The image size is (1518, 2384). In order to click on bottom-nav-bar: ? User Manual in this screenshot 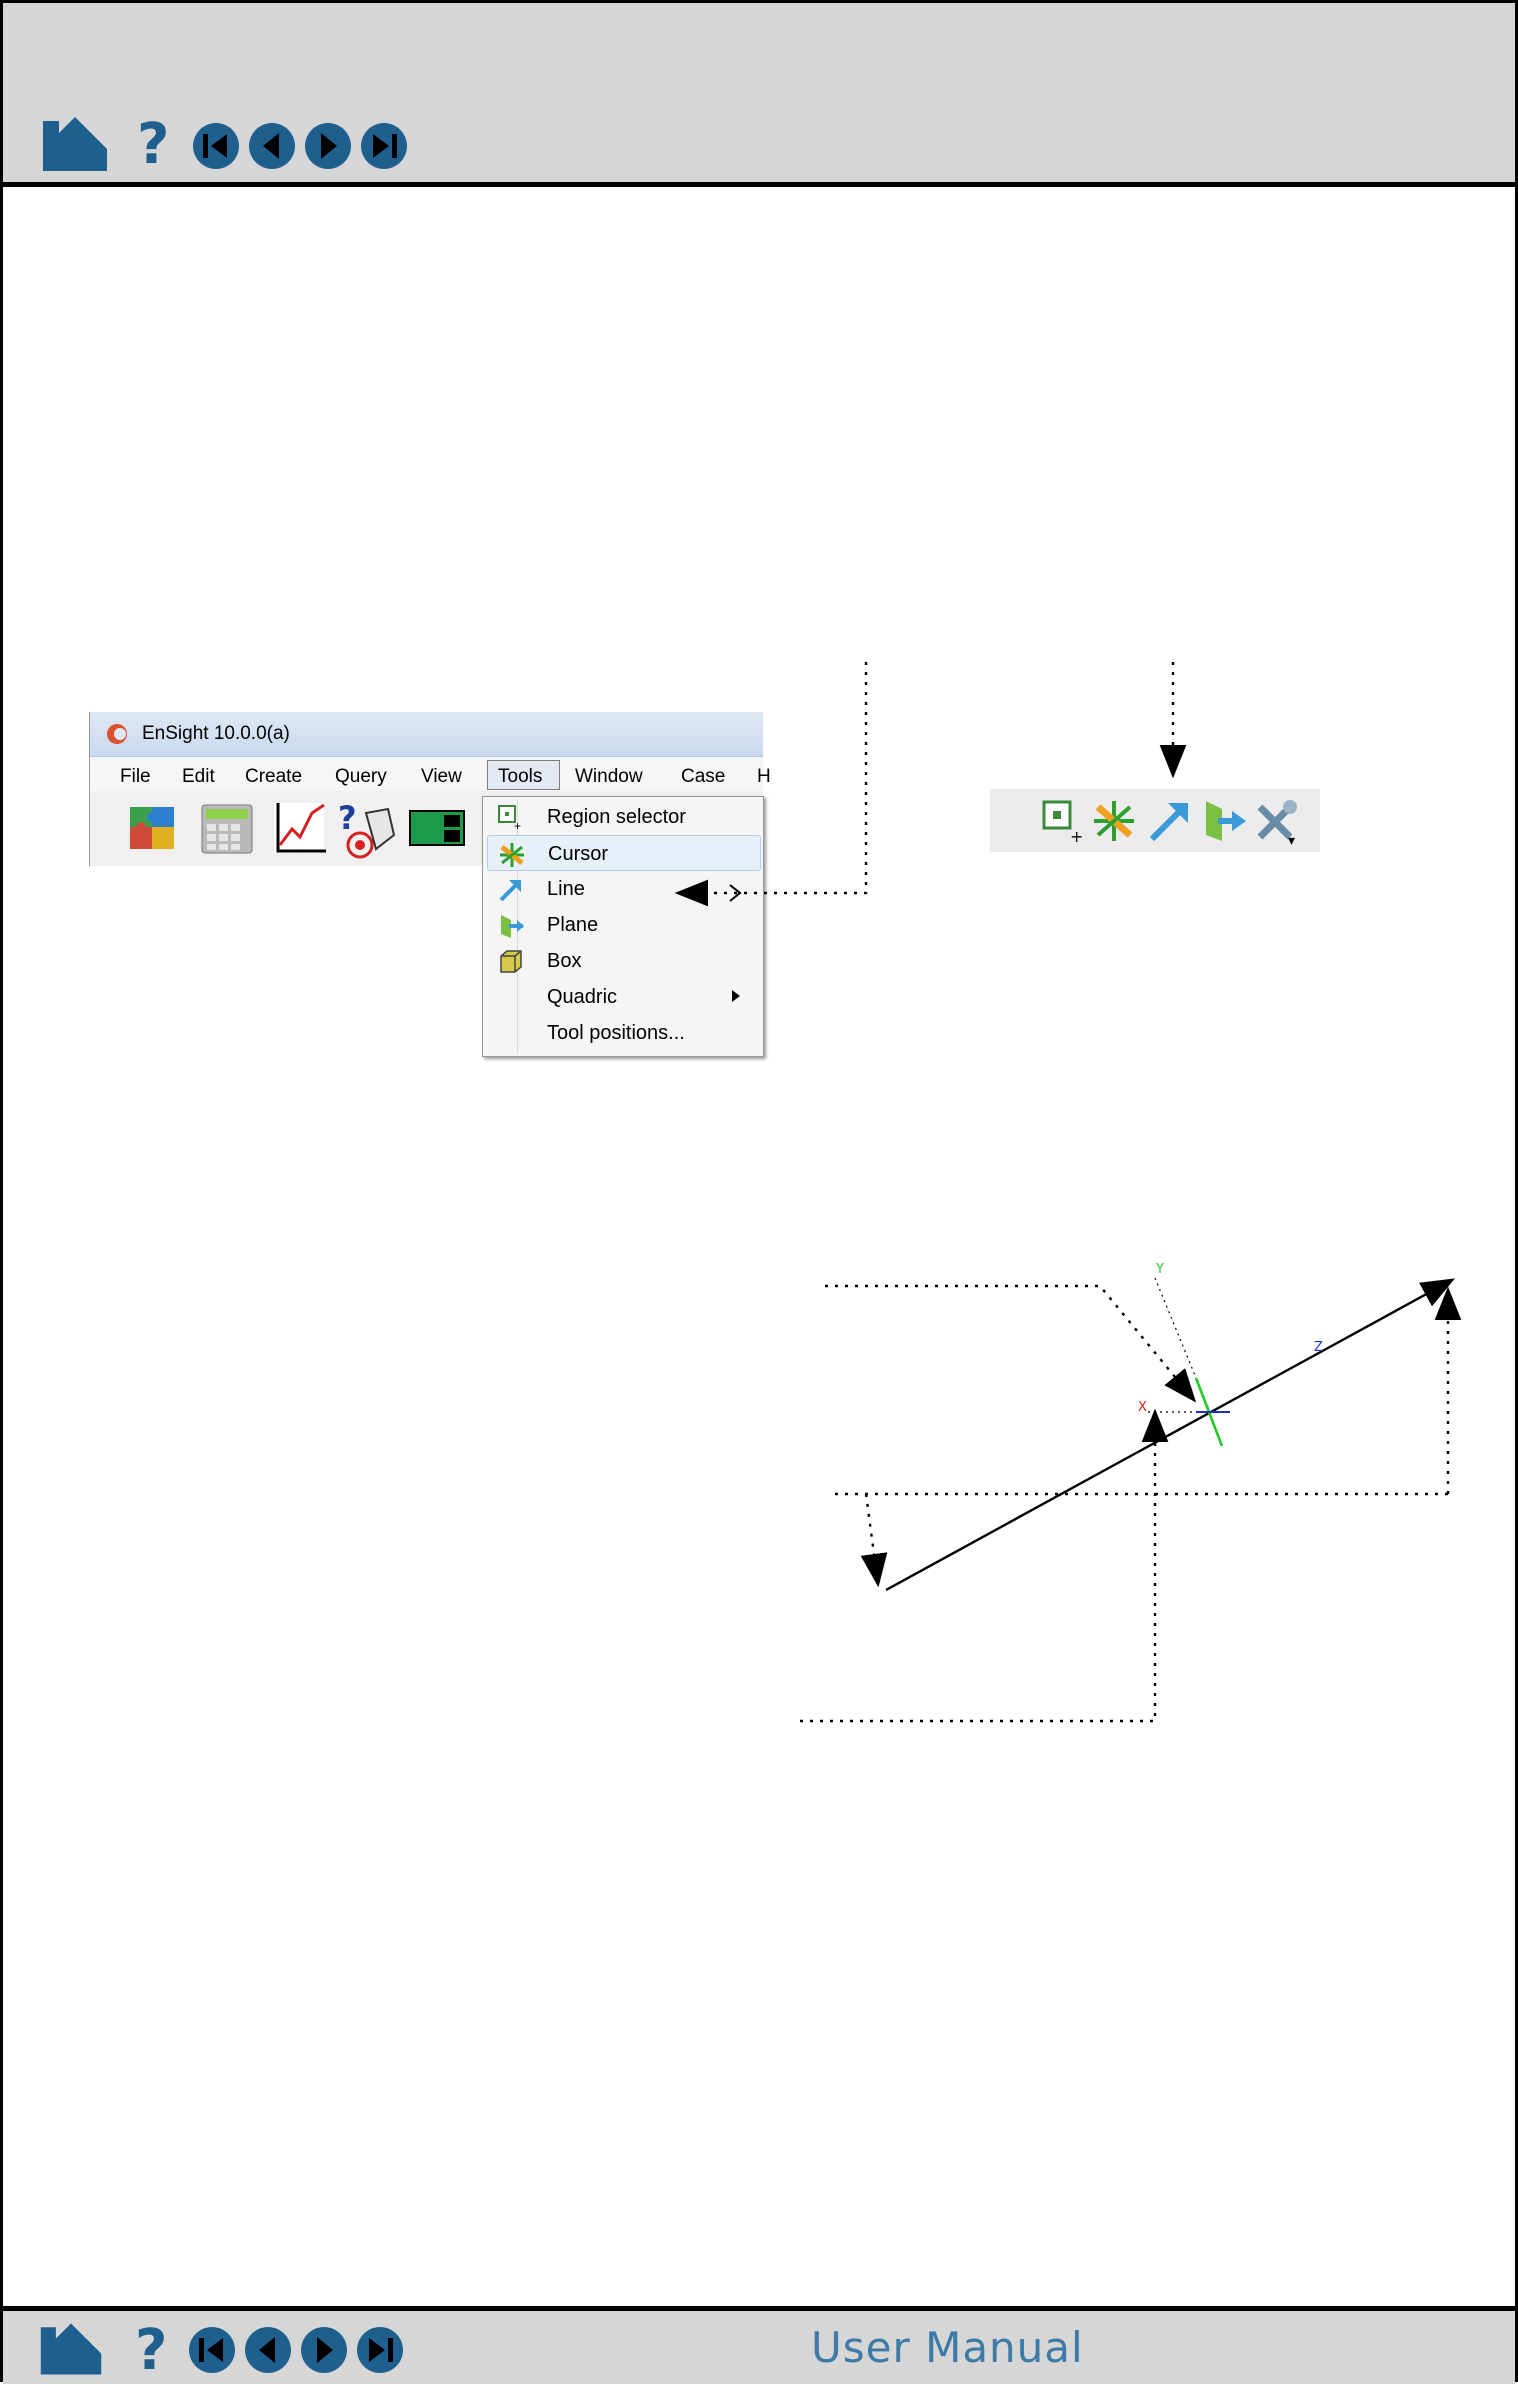, I will do `click(759, 2345)`.